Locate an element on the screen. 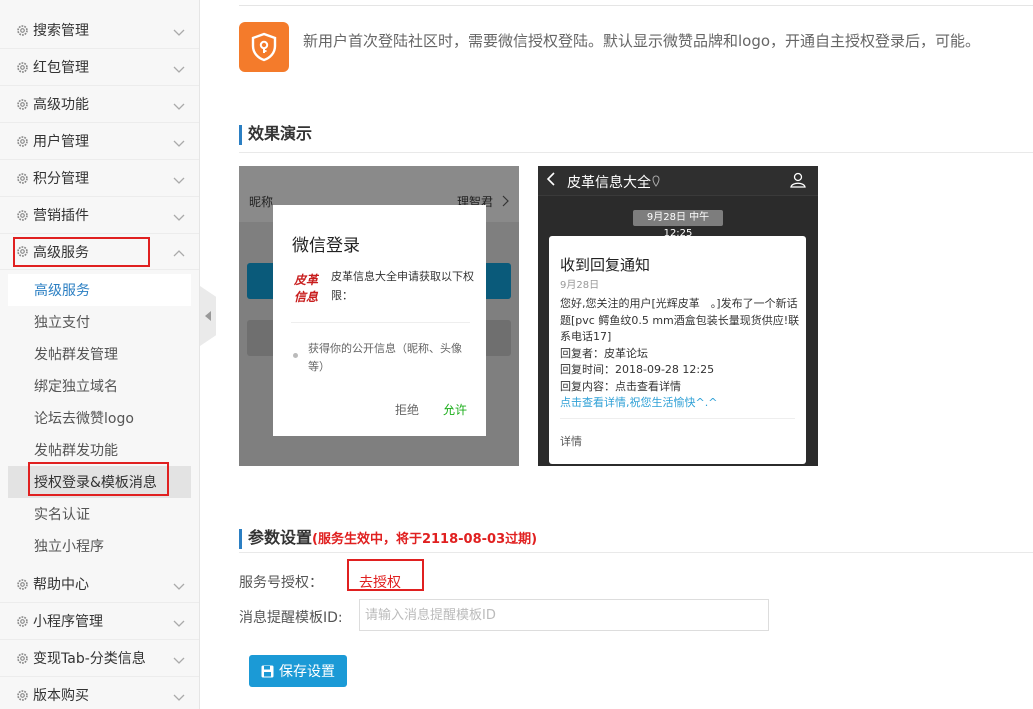 Image resolution: width=1033 pixels, height=709 pixels. card-title: 收到回复通知 is located at coordinates (605, 265).